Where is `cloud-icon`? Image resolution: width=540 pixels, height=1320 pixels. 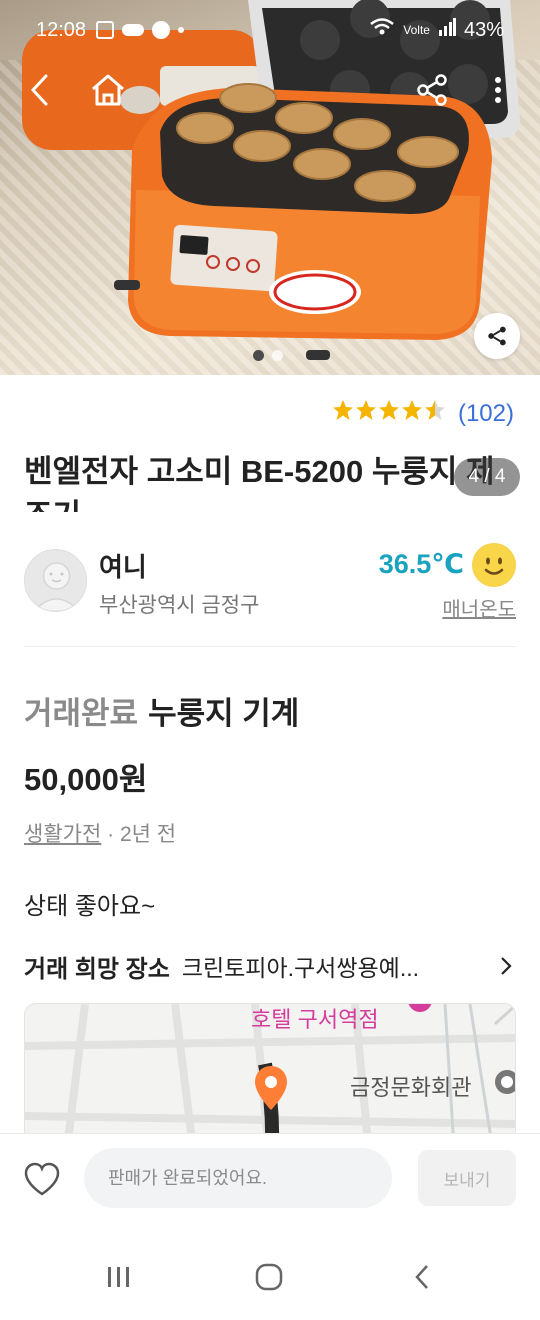 cloud-icon is located at coordinates (133, 30).